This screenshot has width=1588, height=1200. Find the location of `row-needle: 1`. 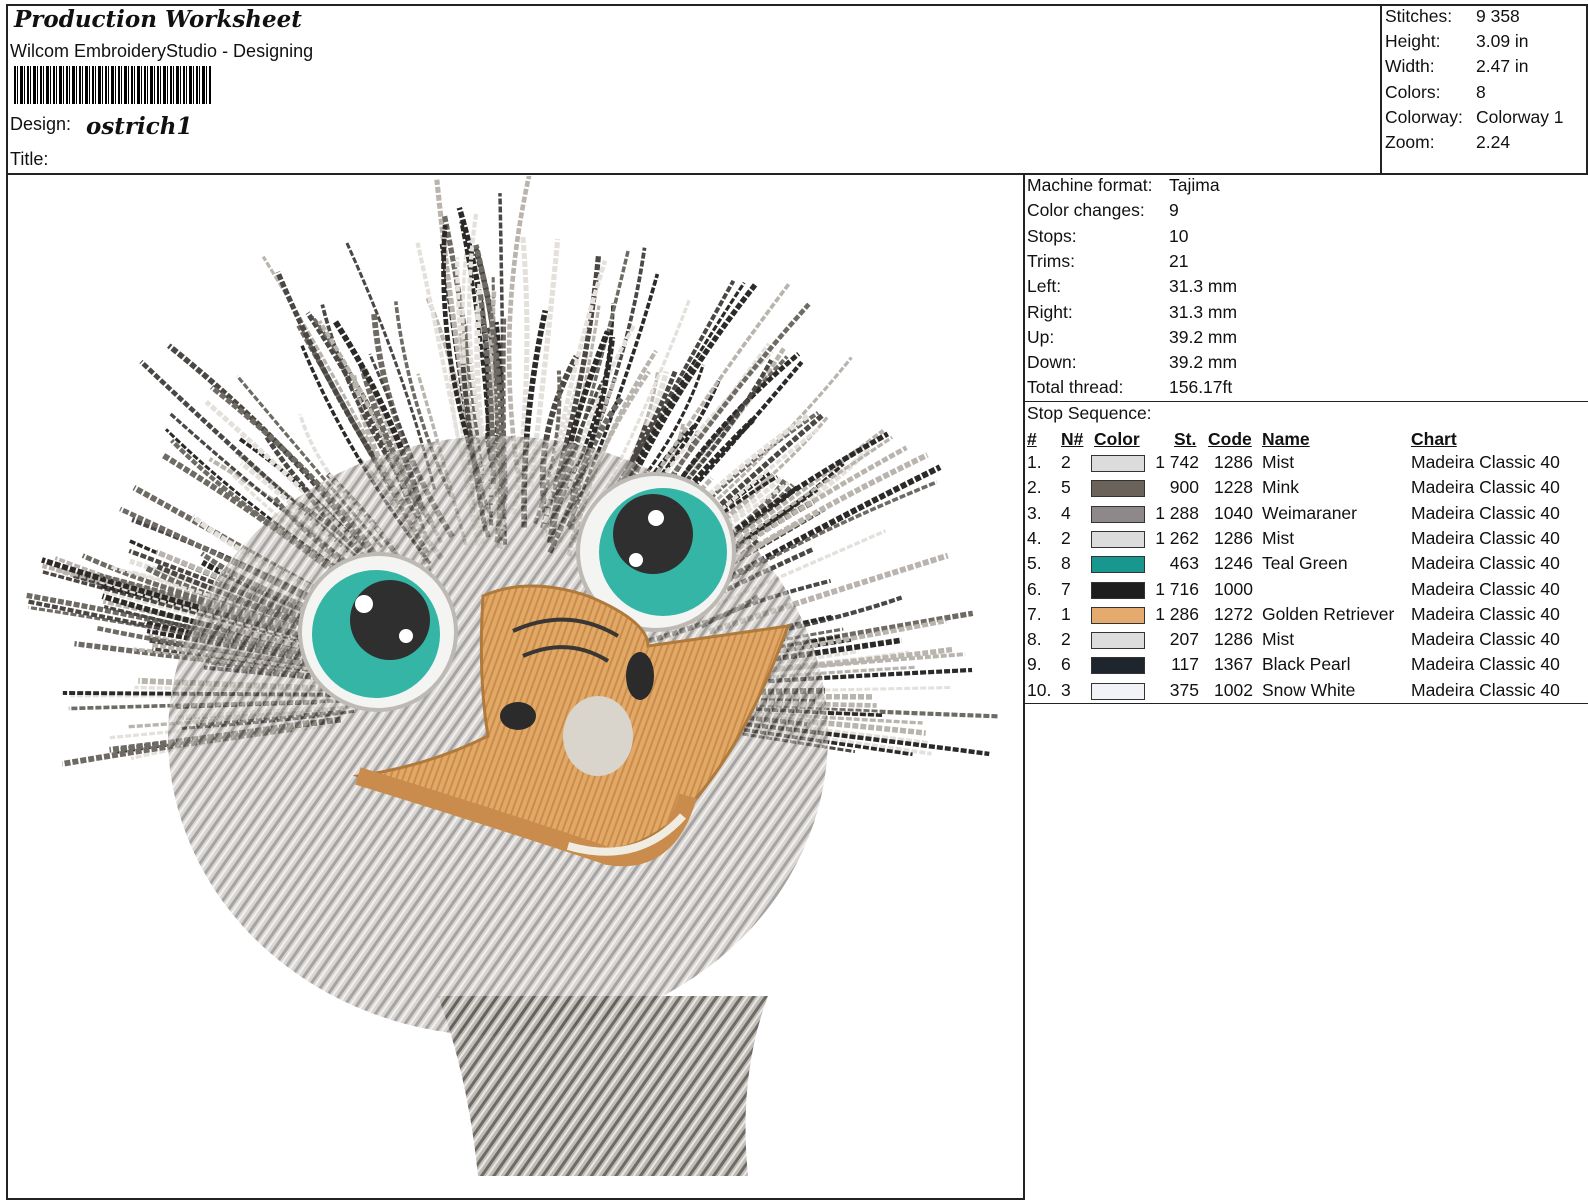

row-needle: 1 is located at coordinates (1066, 613).